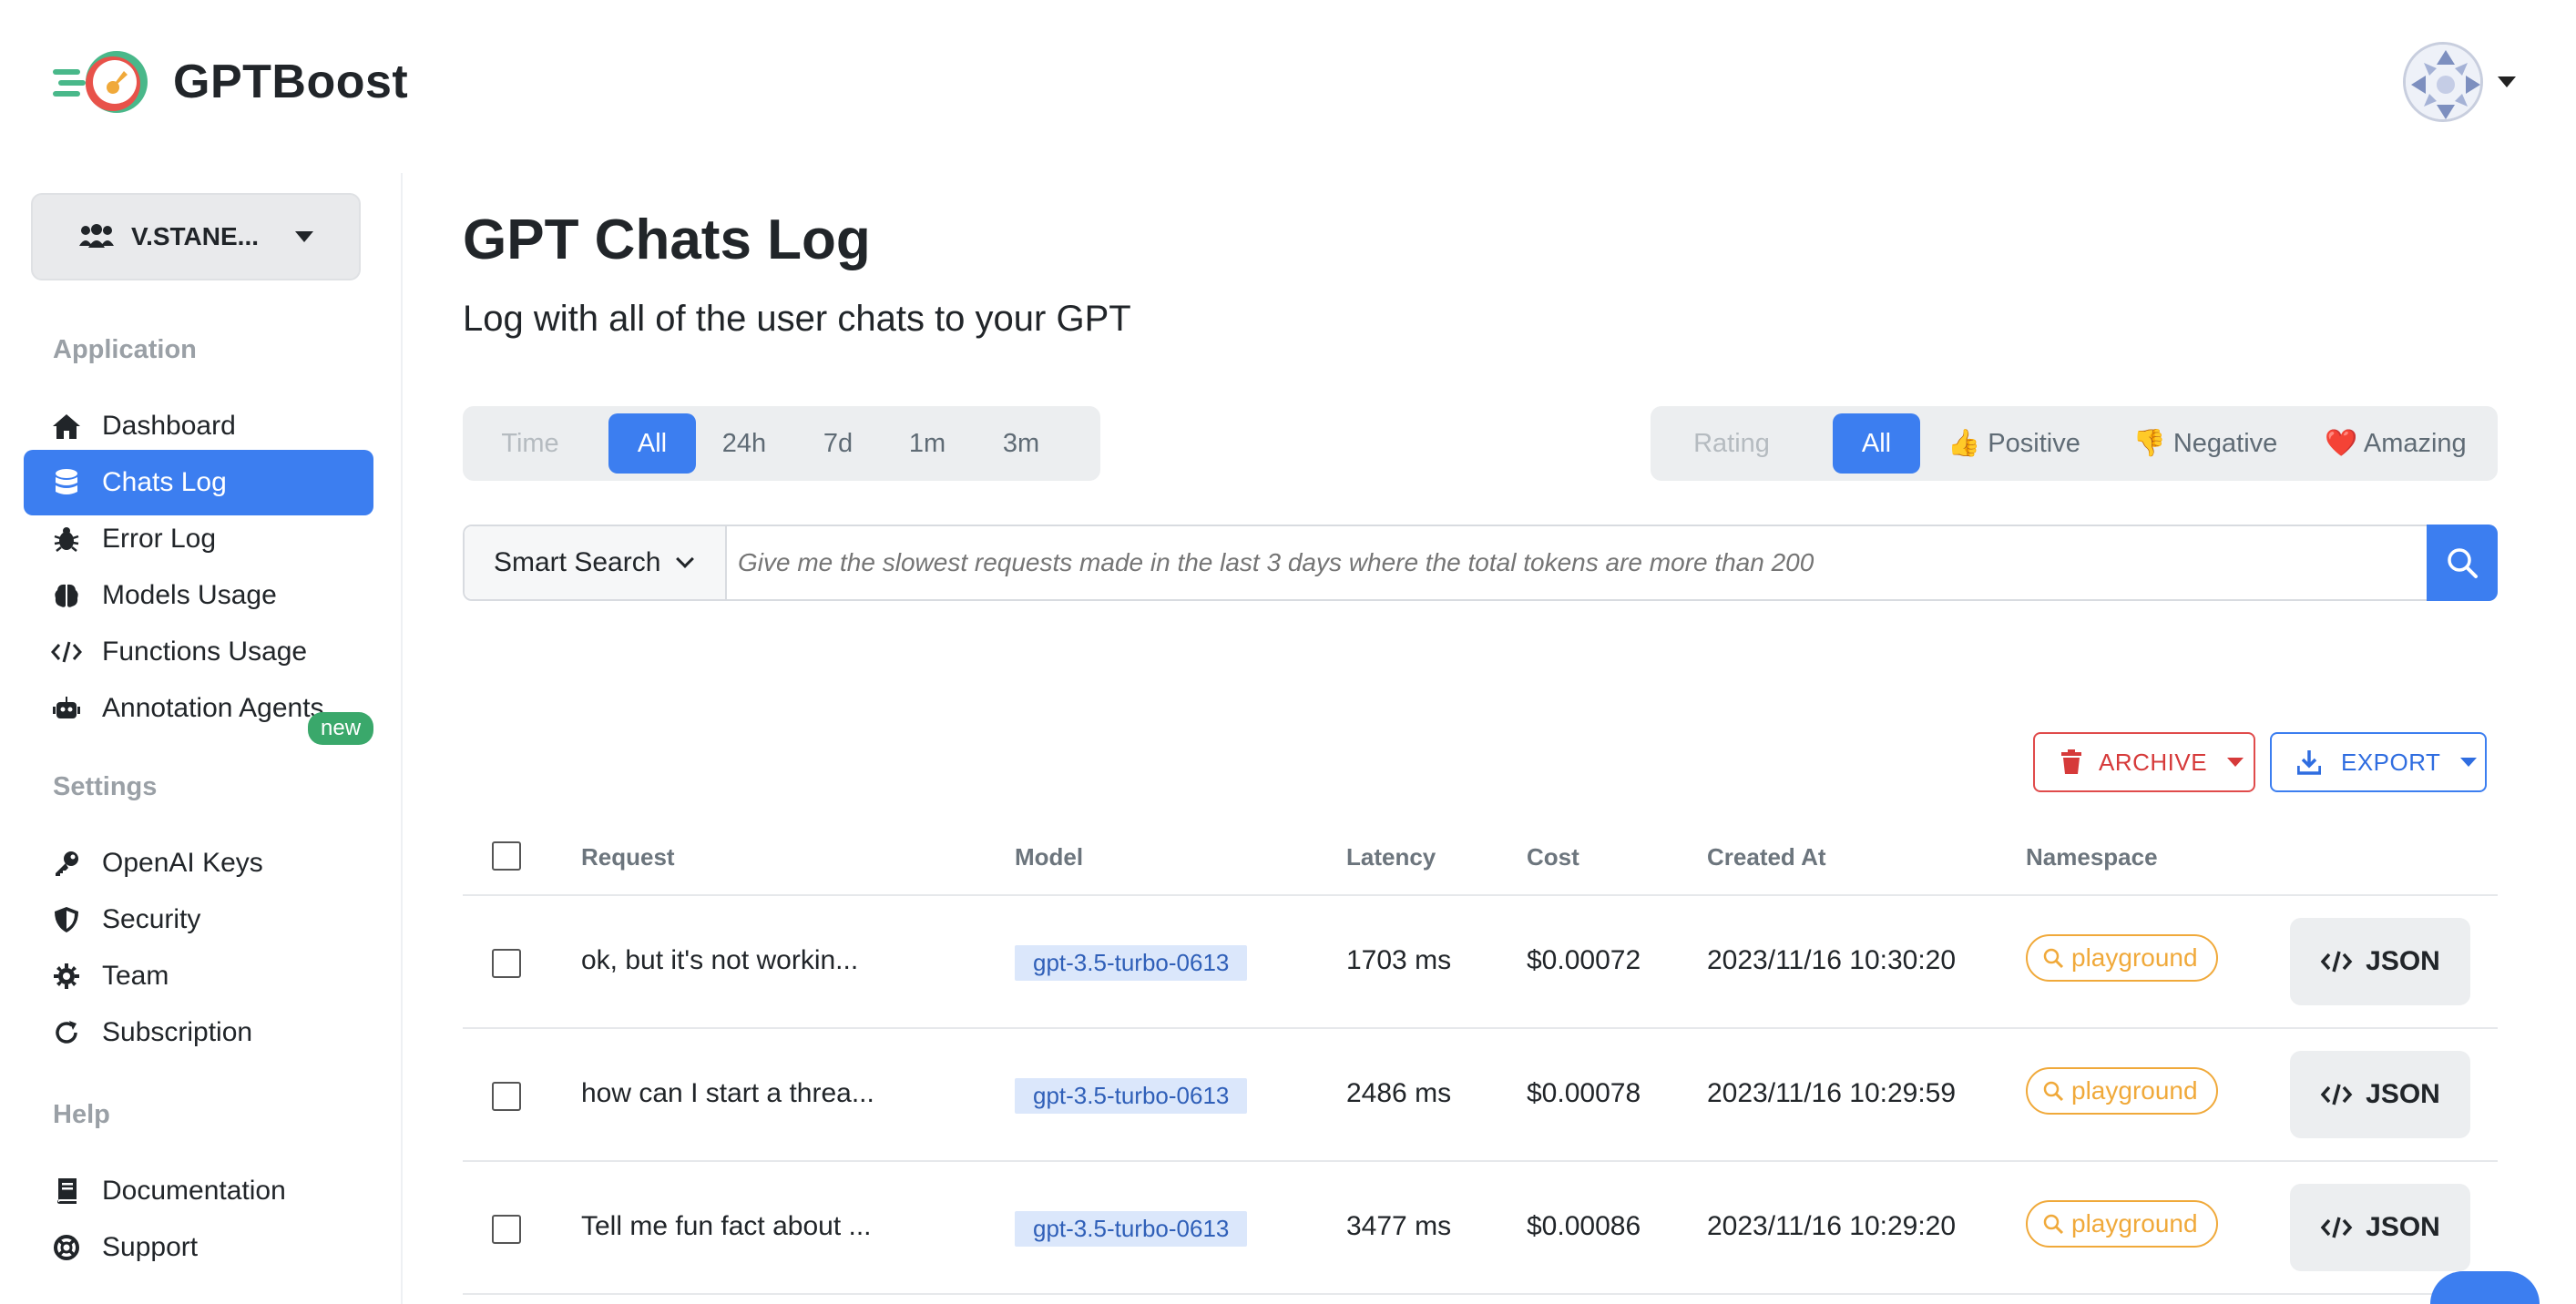  Describe the element at coordinates (1399, 960) in the screenshot. I see `latency-value: 1703 ms` at that location.